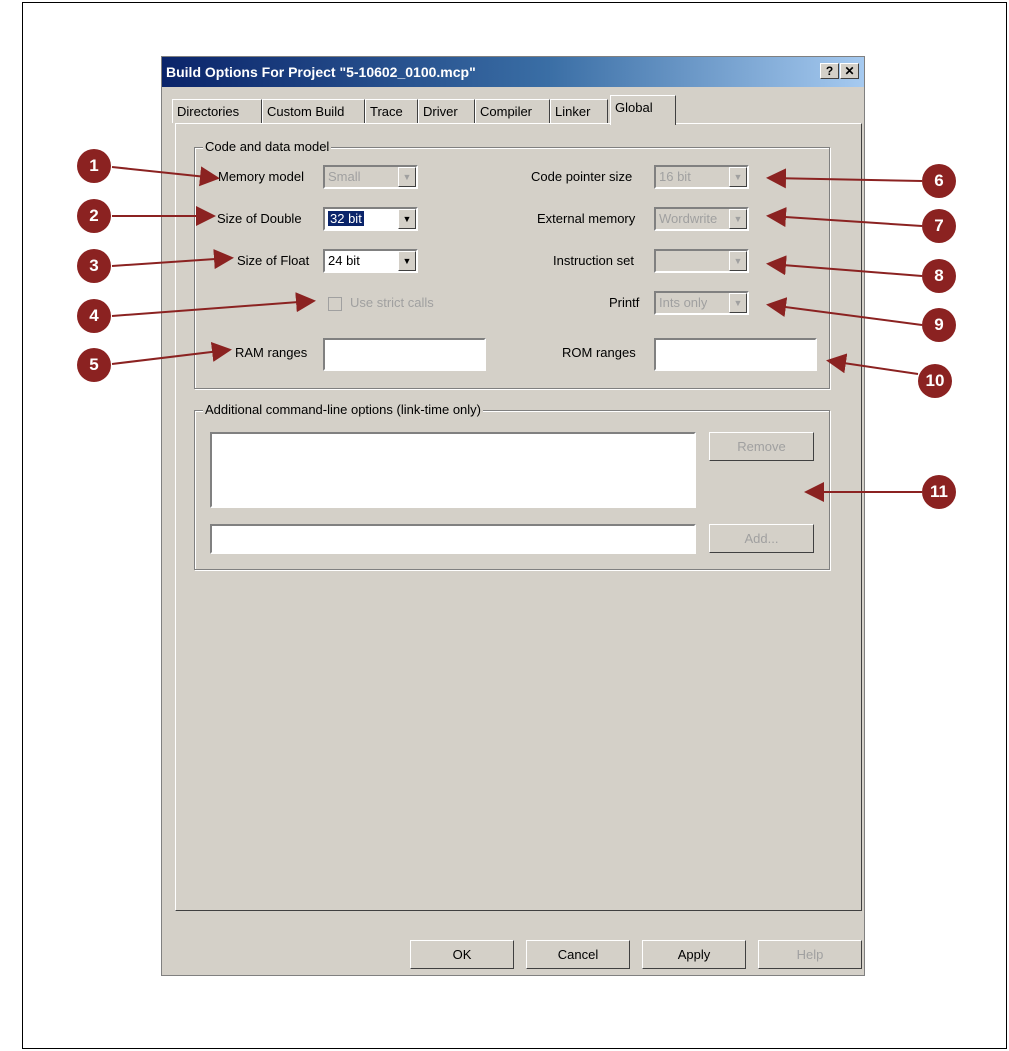 This screenshot has width=1009, height=1051. What do you see at coordinates (939, 181) in the screenshot?
I see `callout-6: 6` at bounding box center [939, 181].